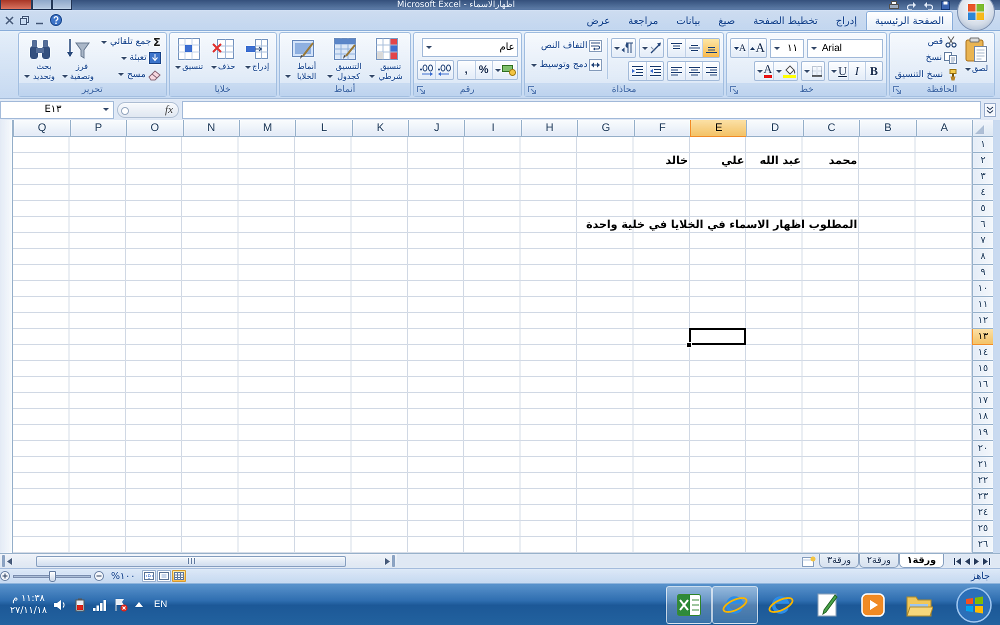 Image resolution: width=1000 pixels, height=625 pixels. Describe the element at coordinates (28, 598) in the screenshot. I see `clock-time: ١١:٣٨ م` at that location.